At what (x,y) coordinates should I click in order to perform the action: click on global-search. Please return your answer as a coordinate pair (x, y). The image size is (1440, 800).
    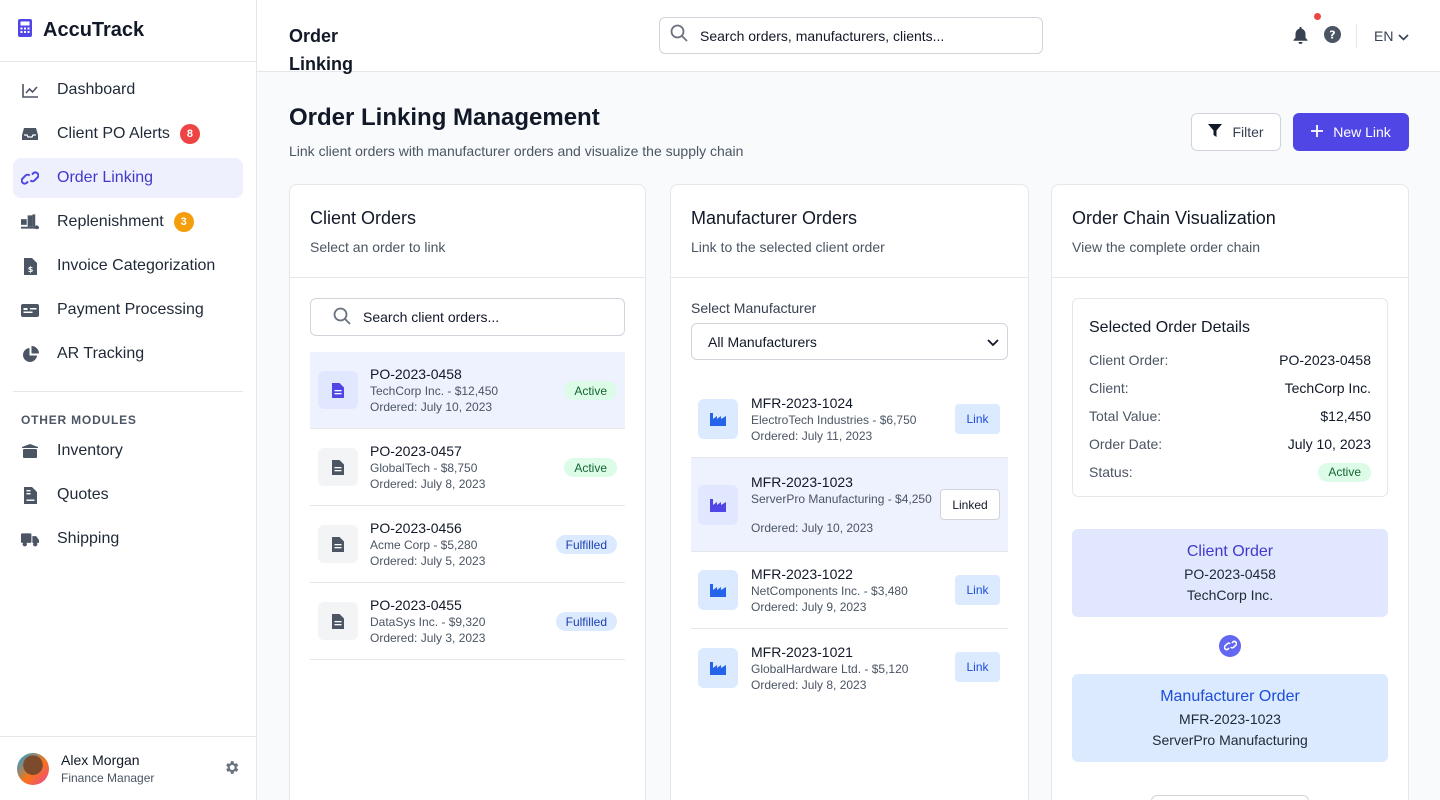
    Looking at the image, I should click on (851, 35).